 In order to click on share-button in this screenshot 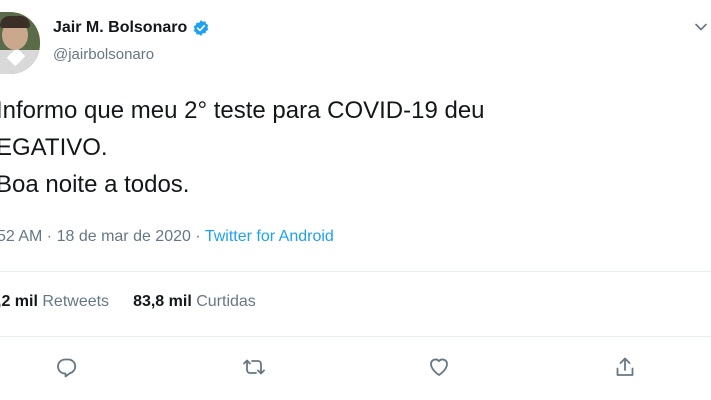, I will do `click(625, 367)`.